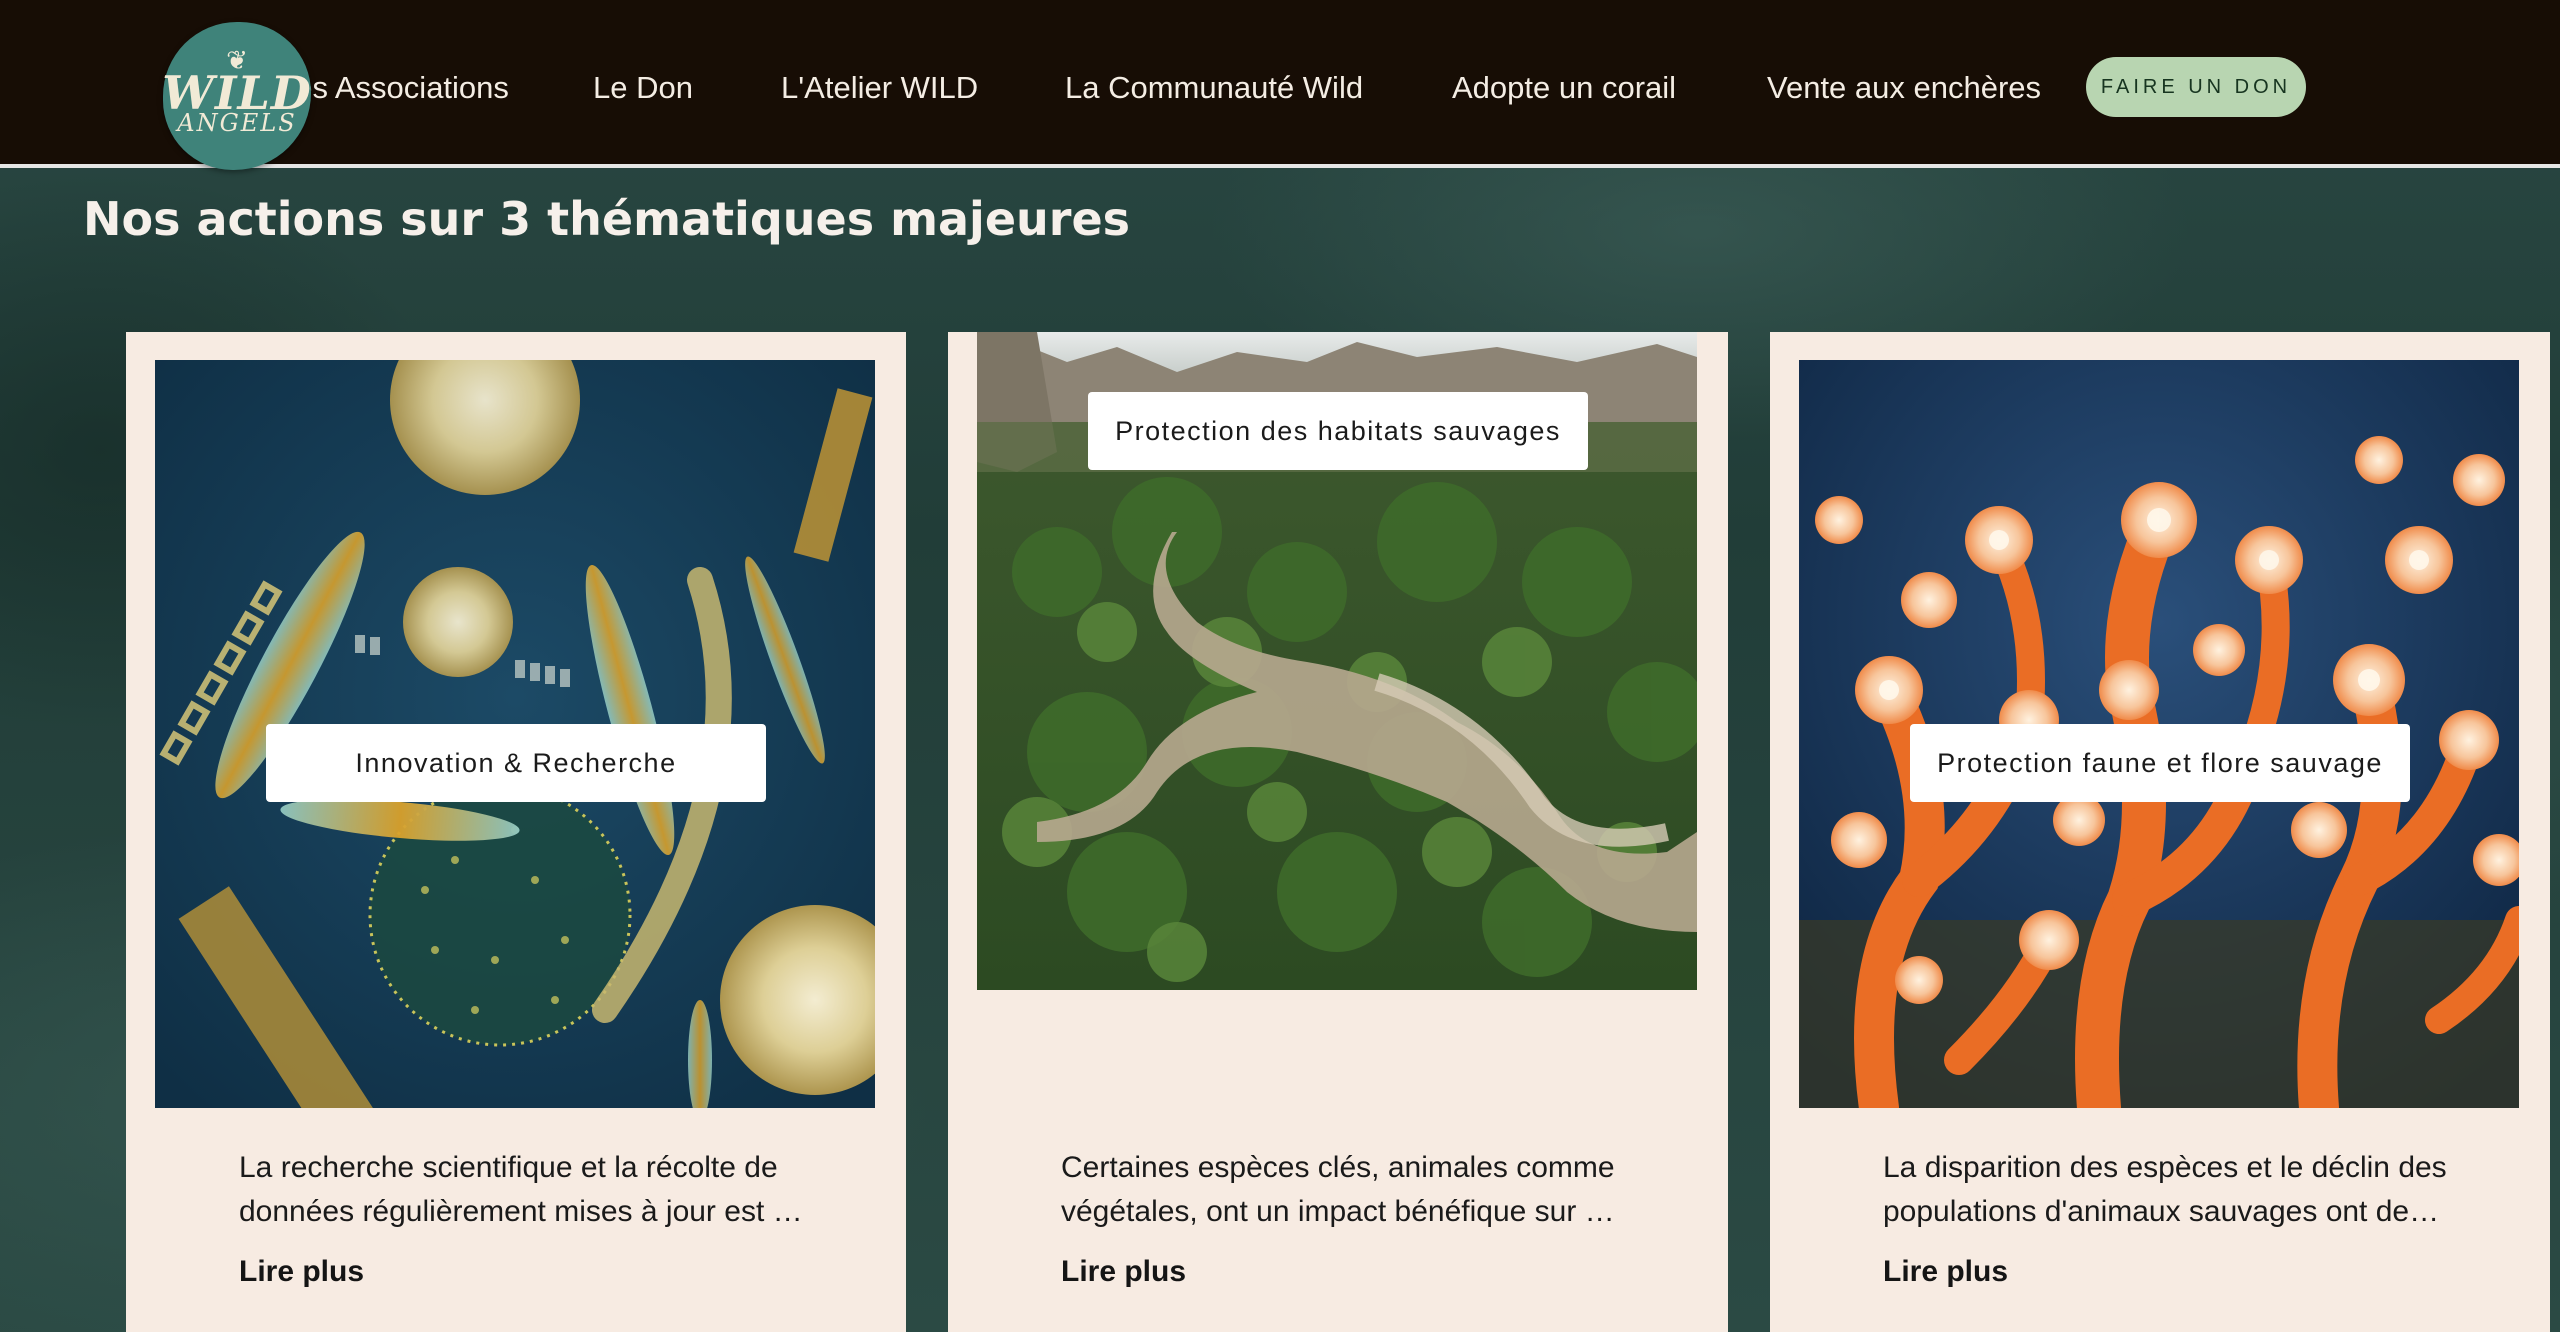 This screenshot has height=1332, width=2560. Describe the element at coordinates (1338, 431) in the screenshot. I see `category-tag-habitats: Protection des habitats sauvages` at that location.